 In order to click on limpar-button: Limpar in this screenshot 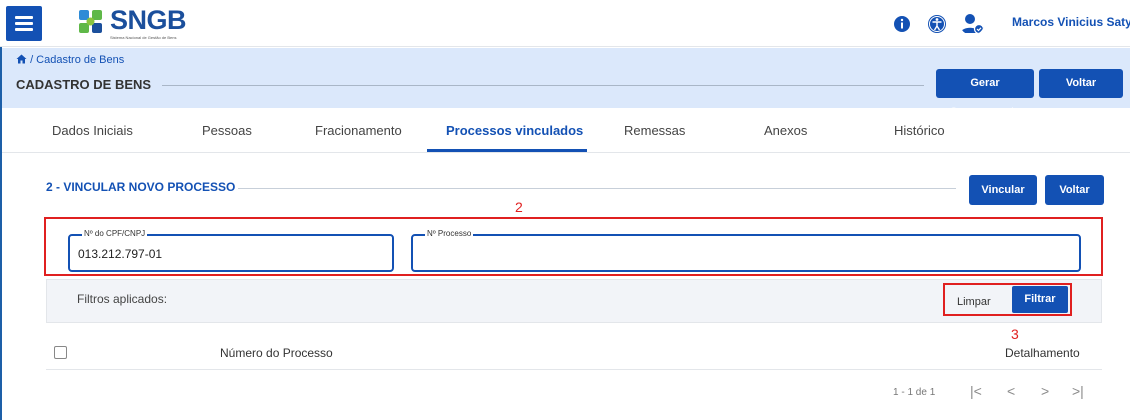, I will do `click(974, 302)`.